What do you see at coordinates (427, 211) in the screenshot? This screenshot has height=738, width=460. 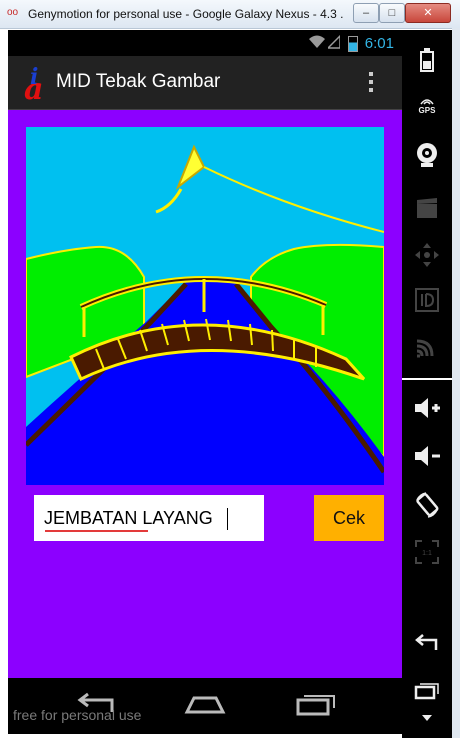 I see `video-icon` at bounding box center [427, 211].